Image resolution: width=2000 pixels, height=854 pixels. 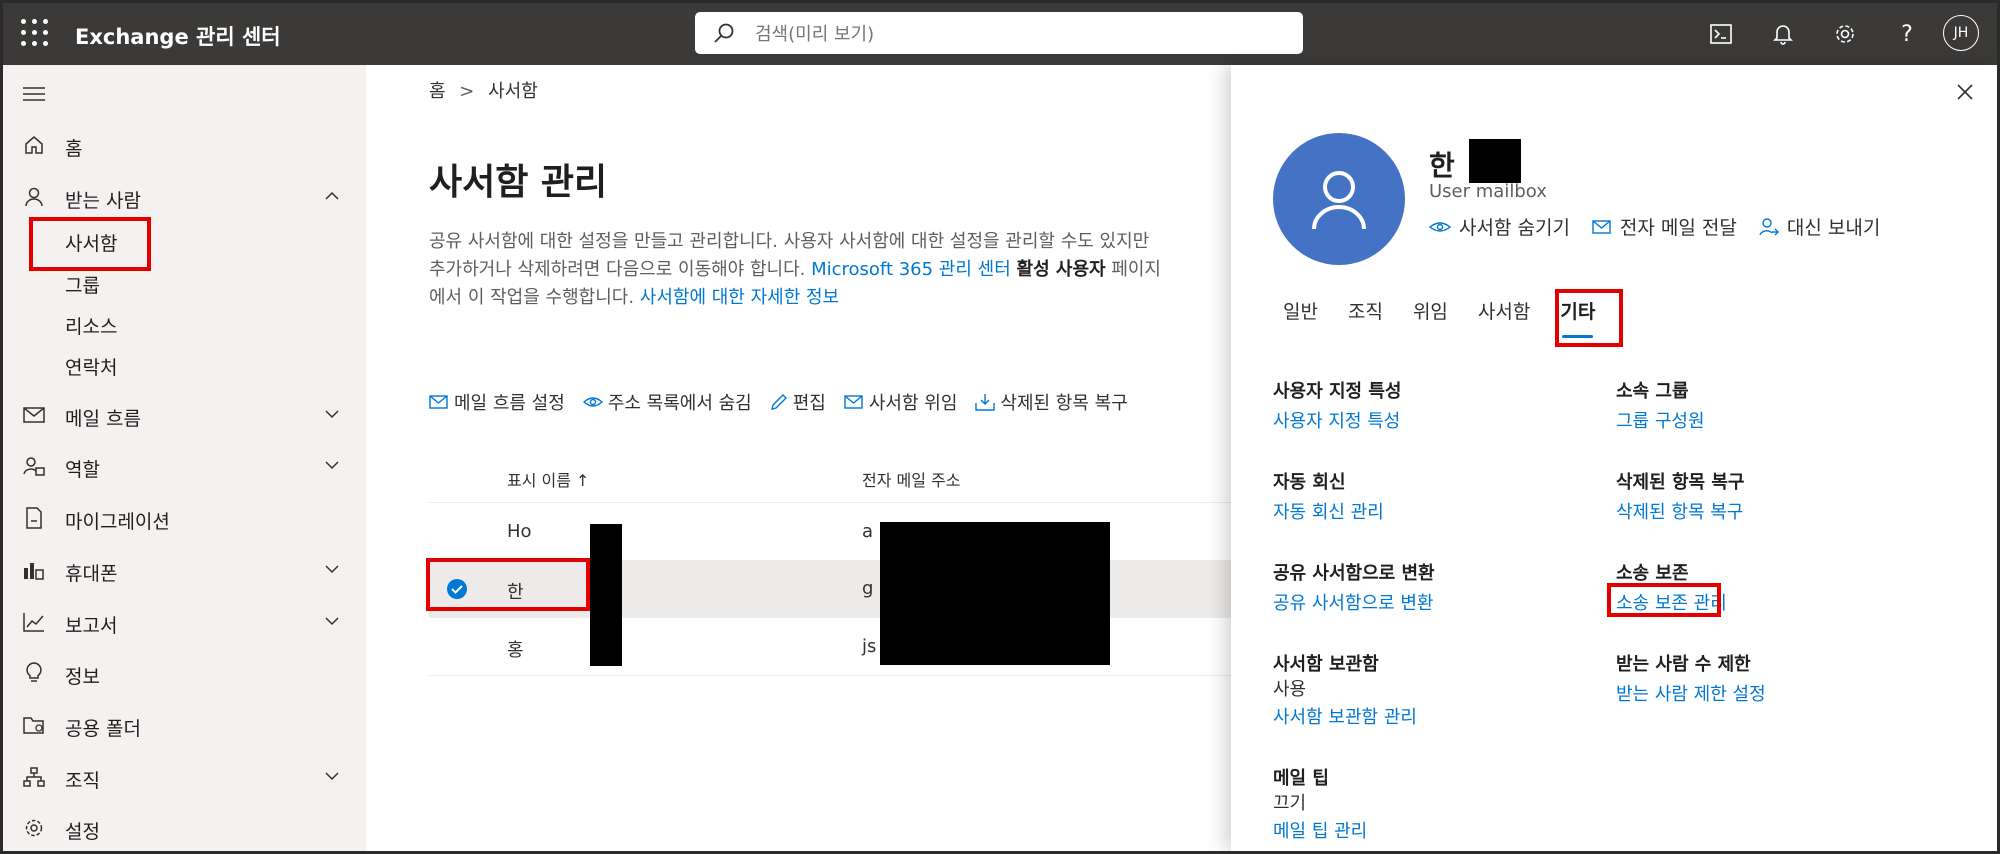 What do you see at coordinates (82, 781) in the screenshot?
I see `nav-label: 조직` at bounding box center [82, 781].